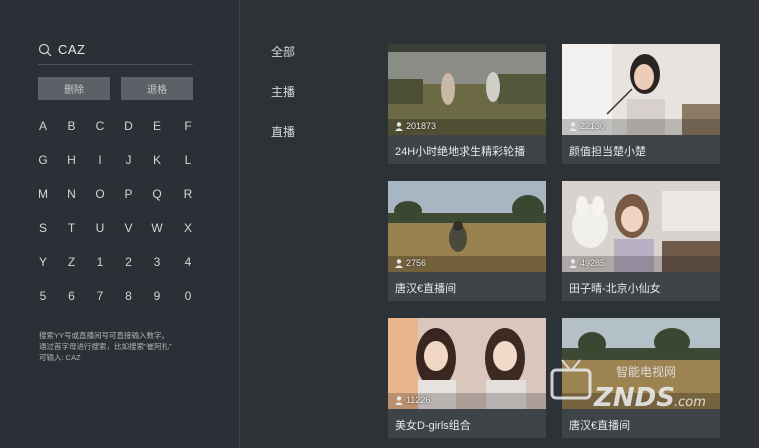 This screenshot has width=759, height=448. I want to click on viewer-count: 49285, so click(587, 263).